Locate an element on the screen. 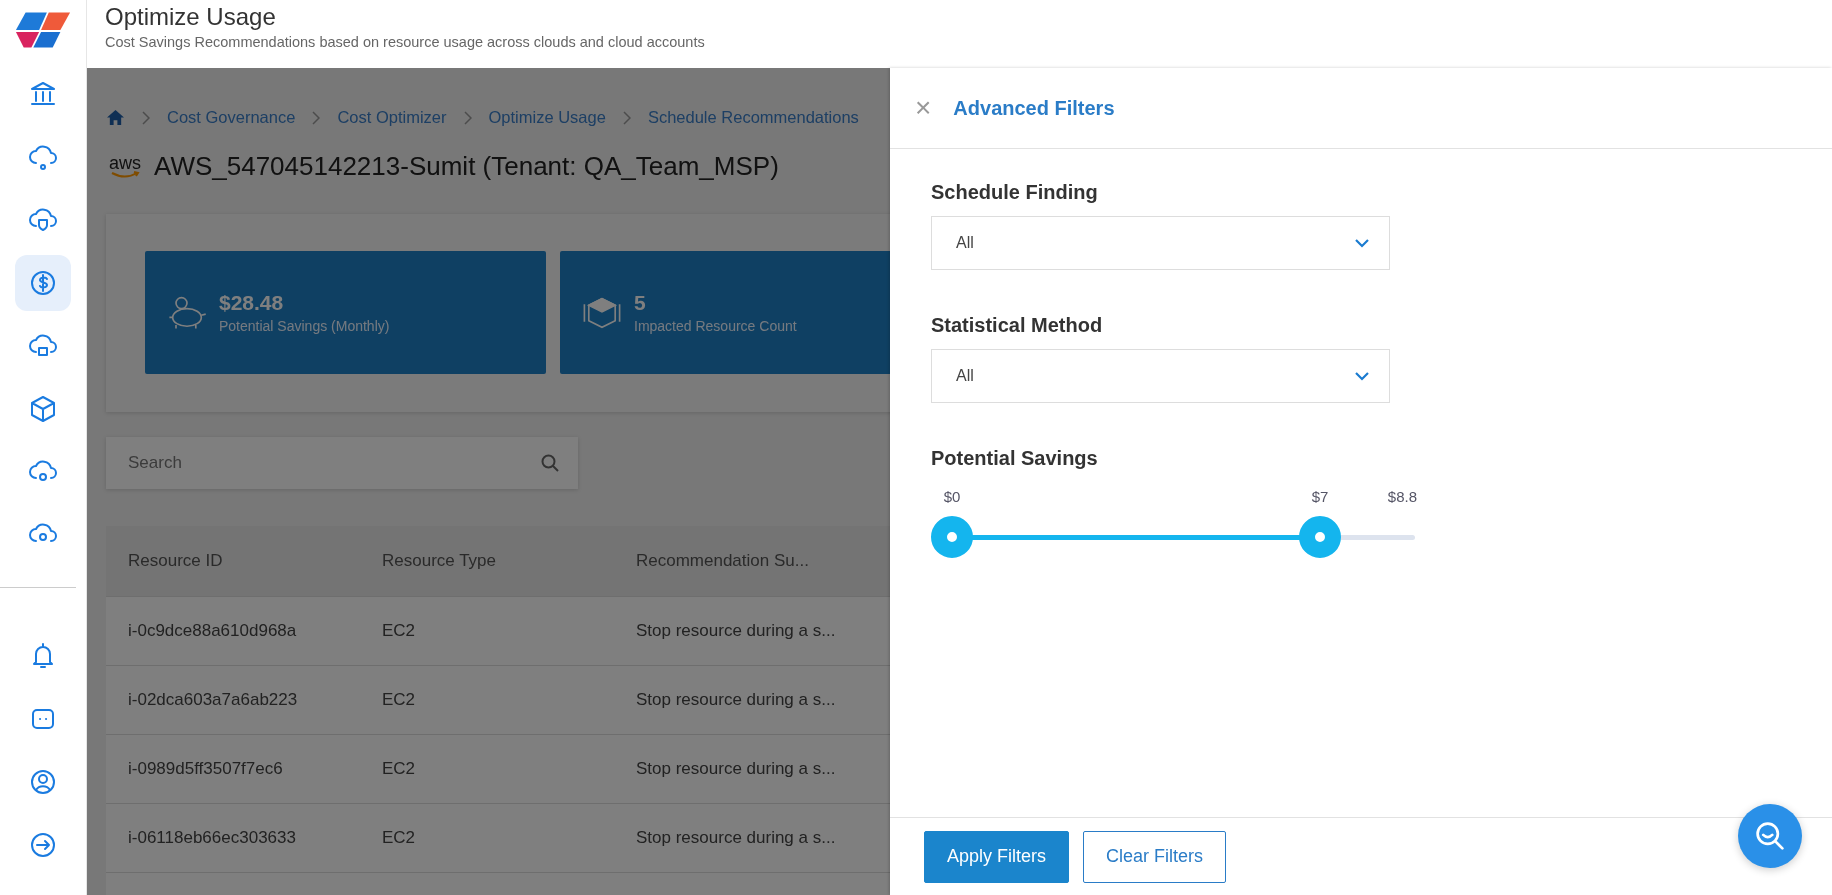 This screenshot has height=895, width=1832. card-value: $28.48 is located at coordinates (252, 303).